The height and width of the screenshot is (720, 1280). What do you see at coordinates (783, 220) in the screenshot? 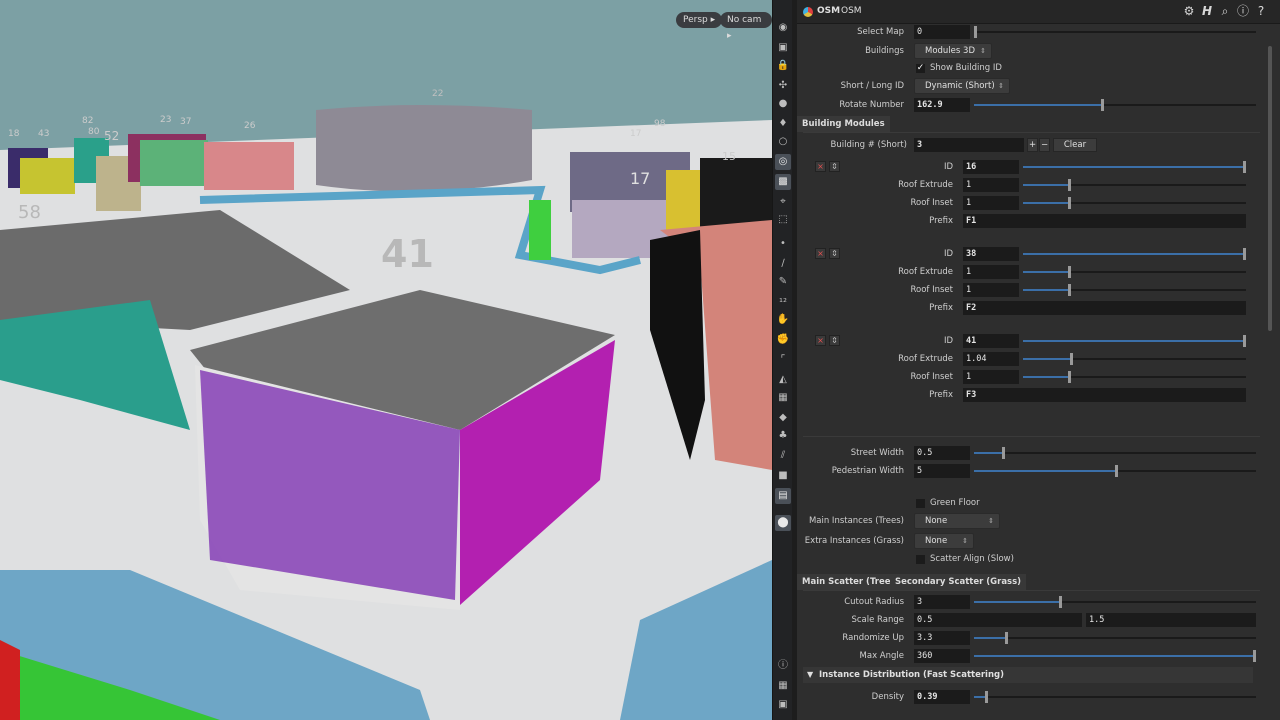
I see `object-icon: ⬚` at bounding box center [783, 220].